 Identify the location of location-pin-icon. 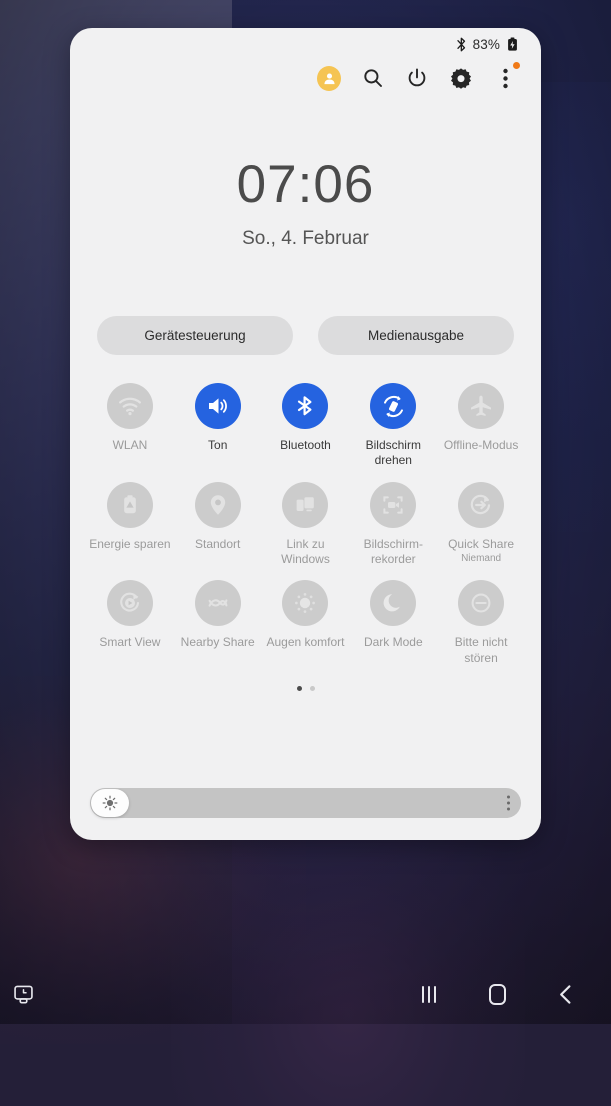
(217, 504).